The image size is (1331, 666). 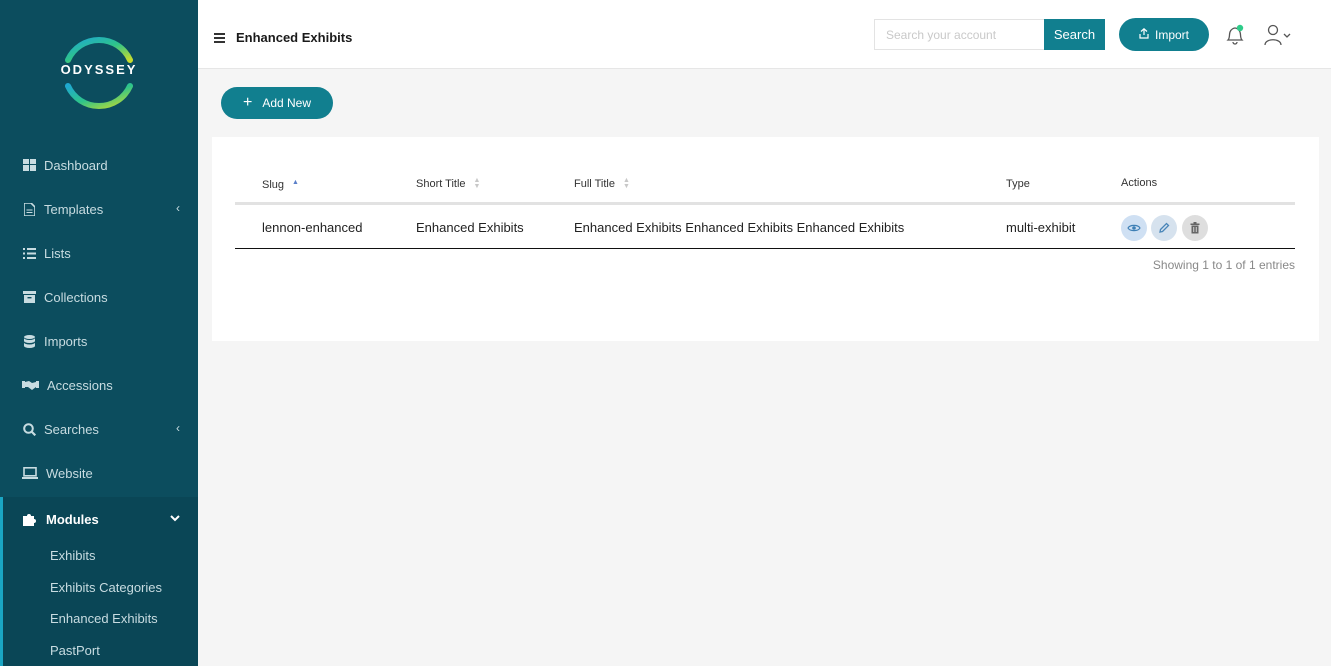 I want to click on column-label: Slug, so click(x=273, y=185).